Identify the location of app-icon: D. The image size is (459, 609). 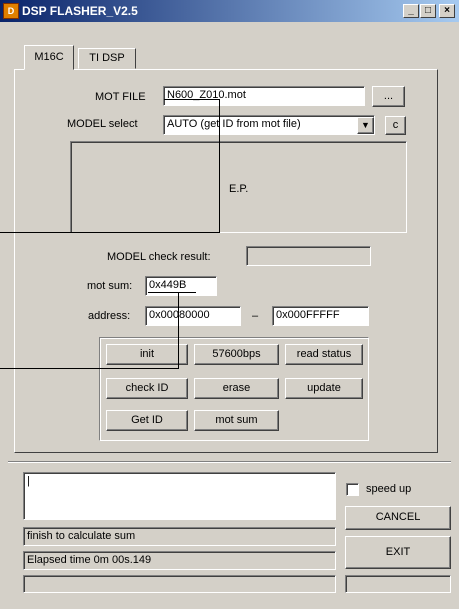
(11, 11).